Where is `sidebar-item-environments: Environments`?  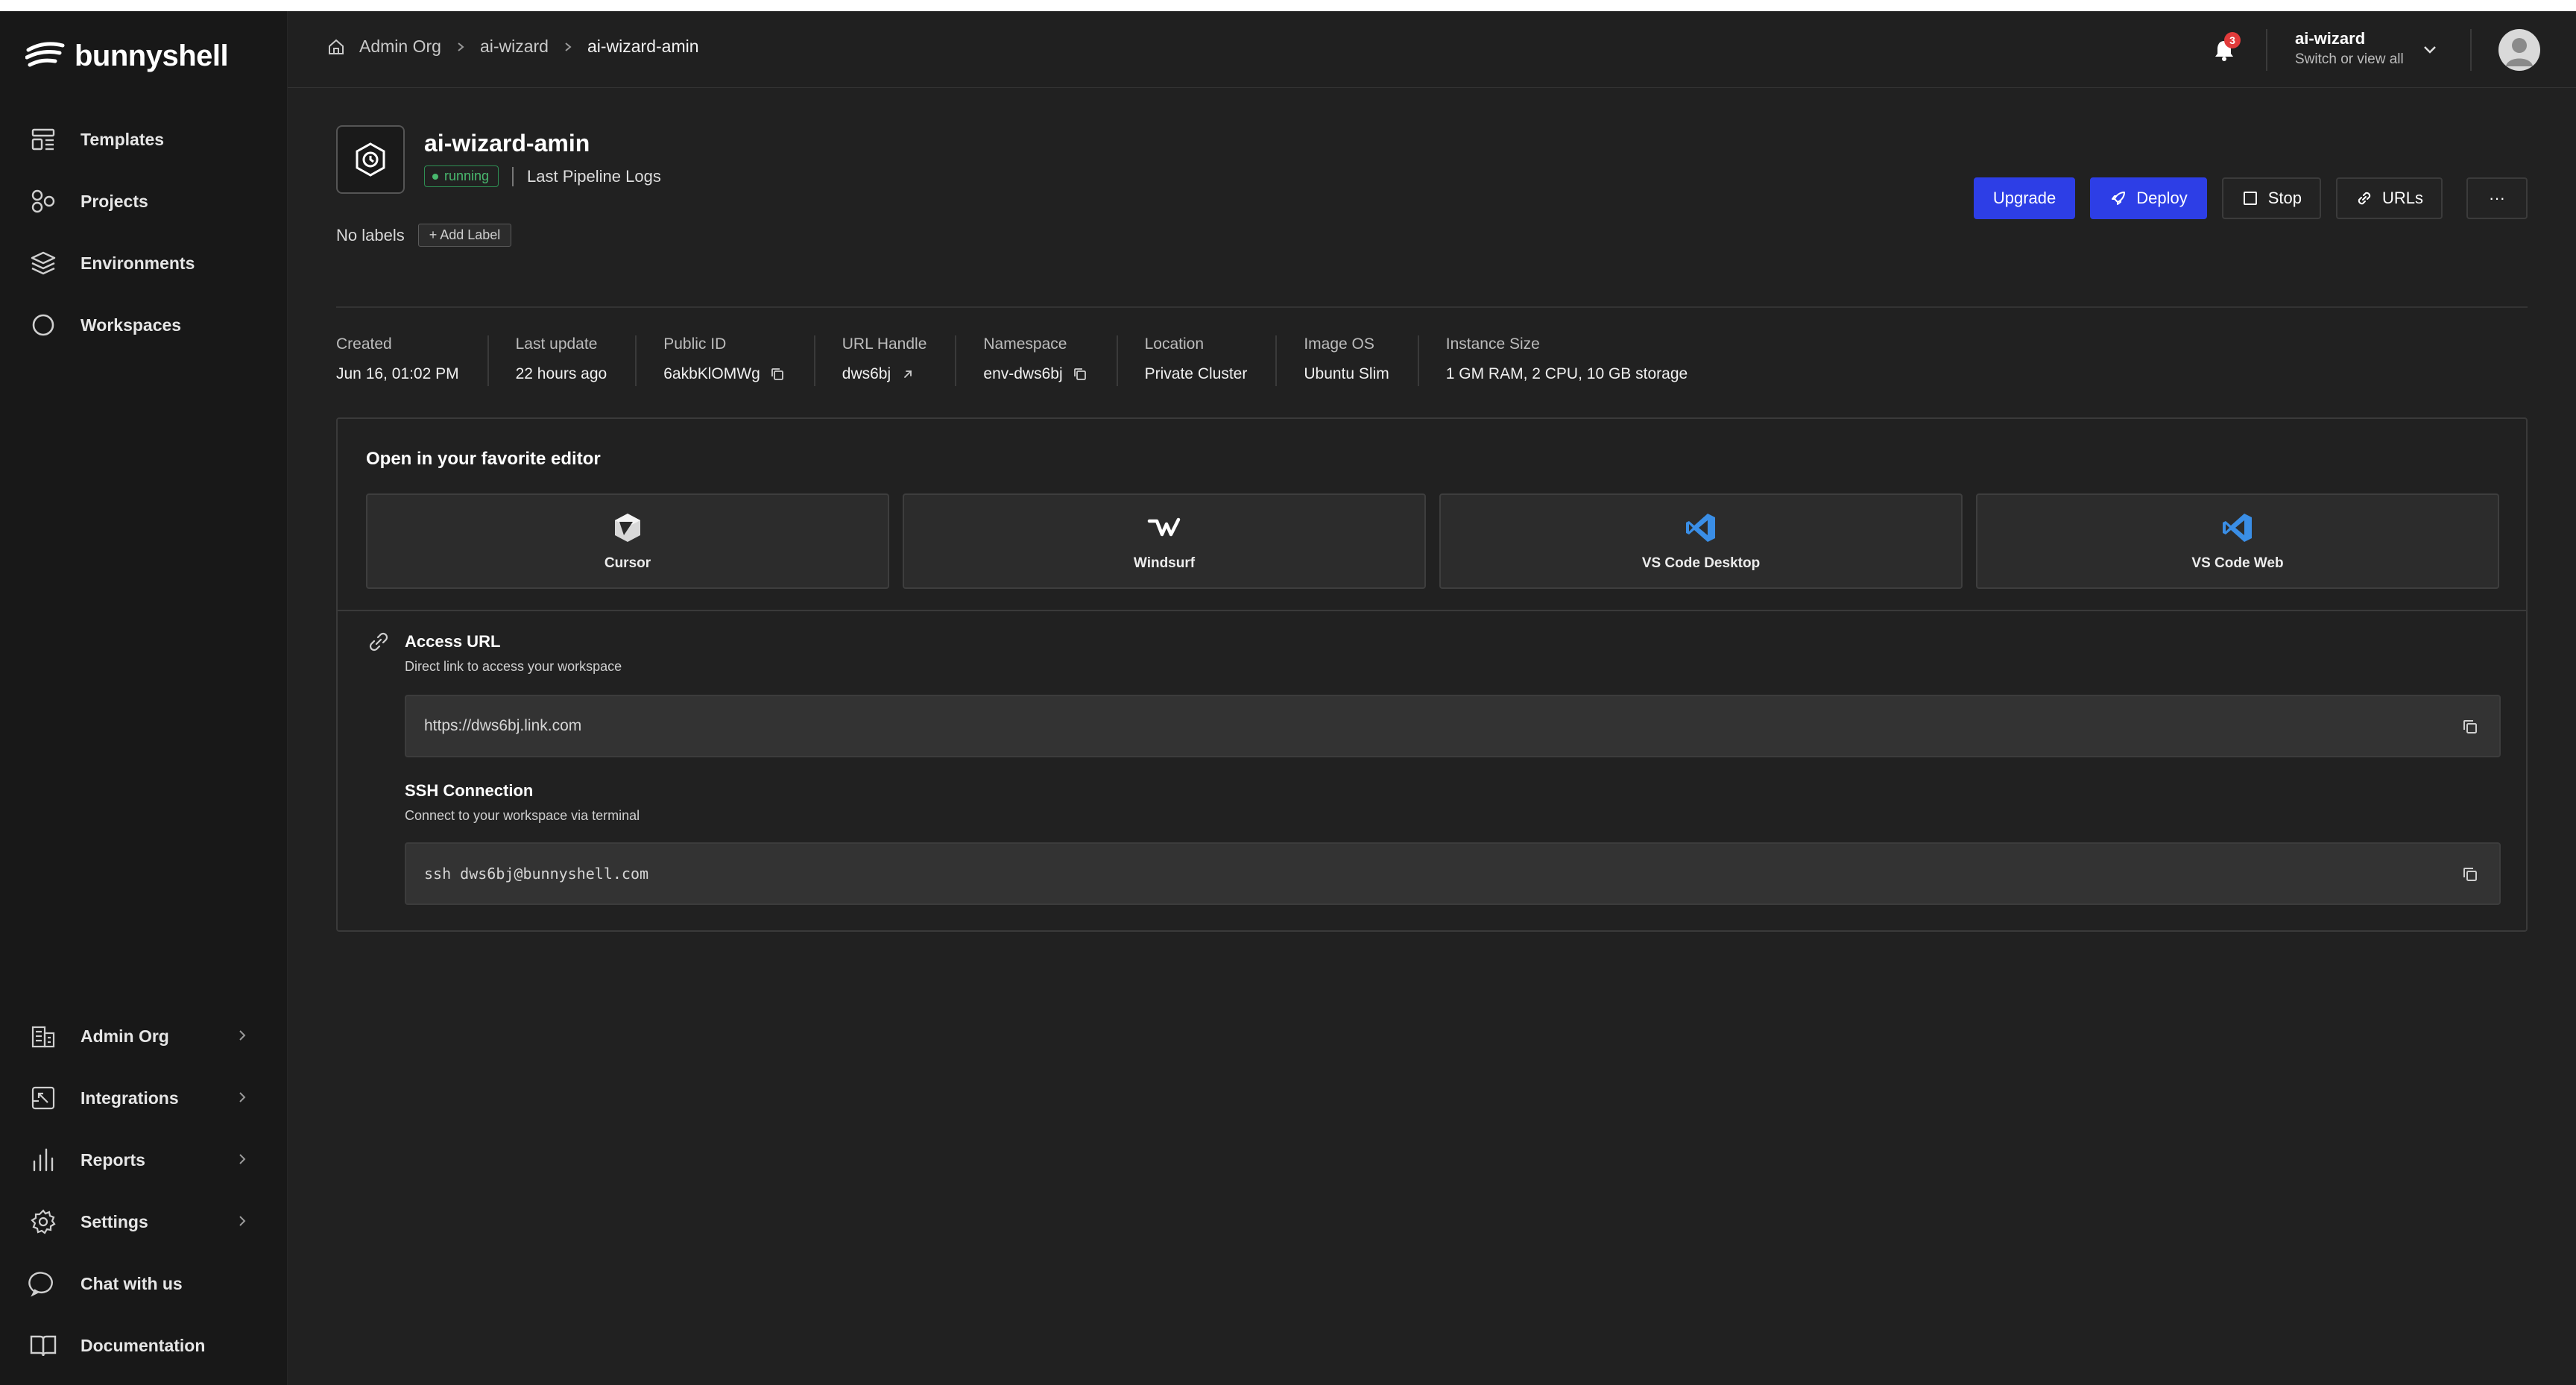 sidebar-item-environments: Environments is located at coordinates (144, 263).